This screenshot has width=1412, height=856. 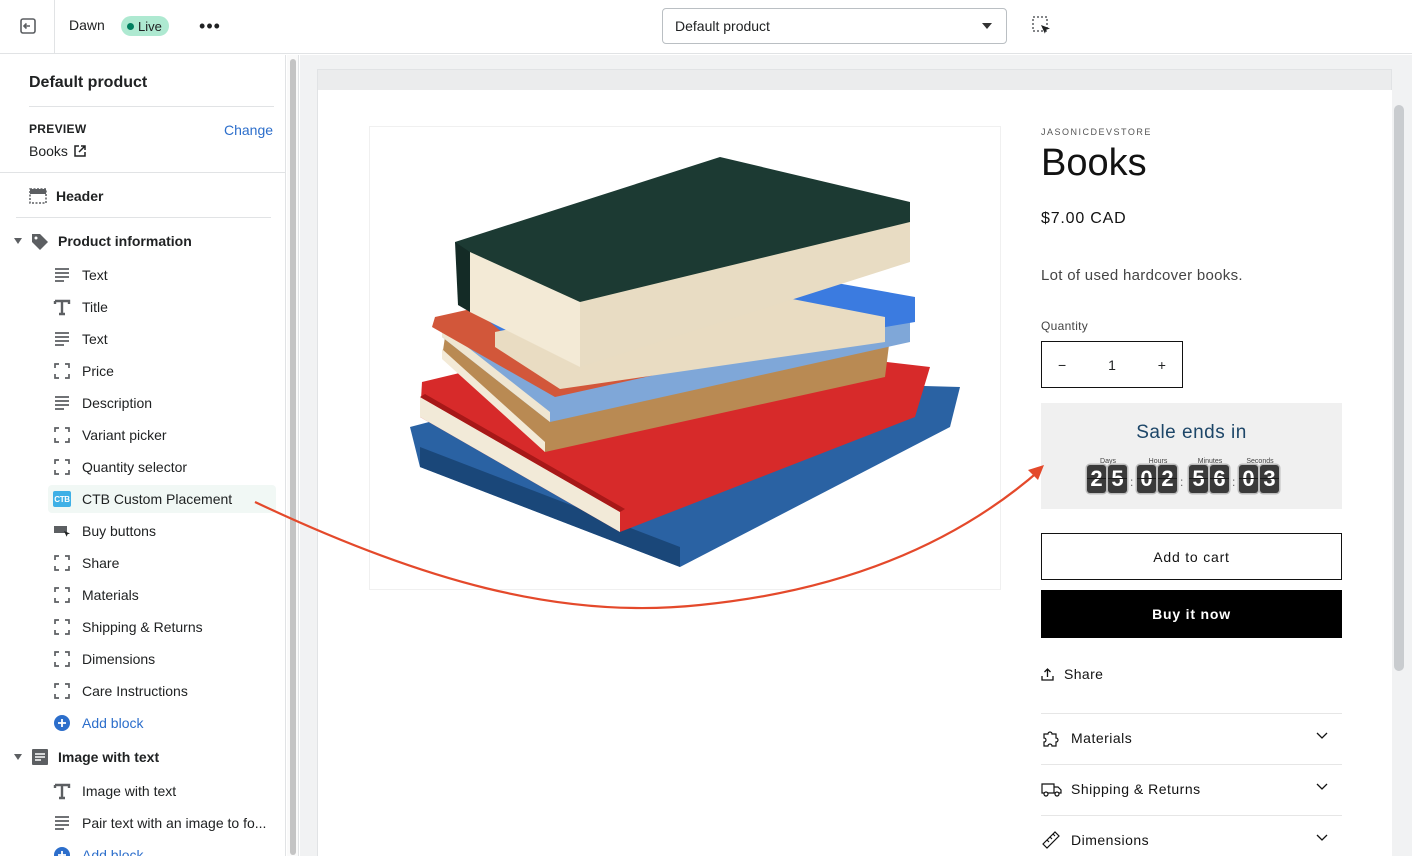 I want to click on countdown-unit-label: Seconds, so click(x=1260, y=461).